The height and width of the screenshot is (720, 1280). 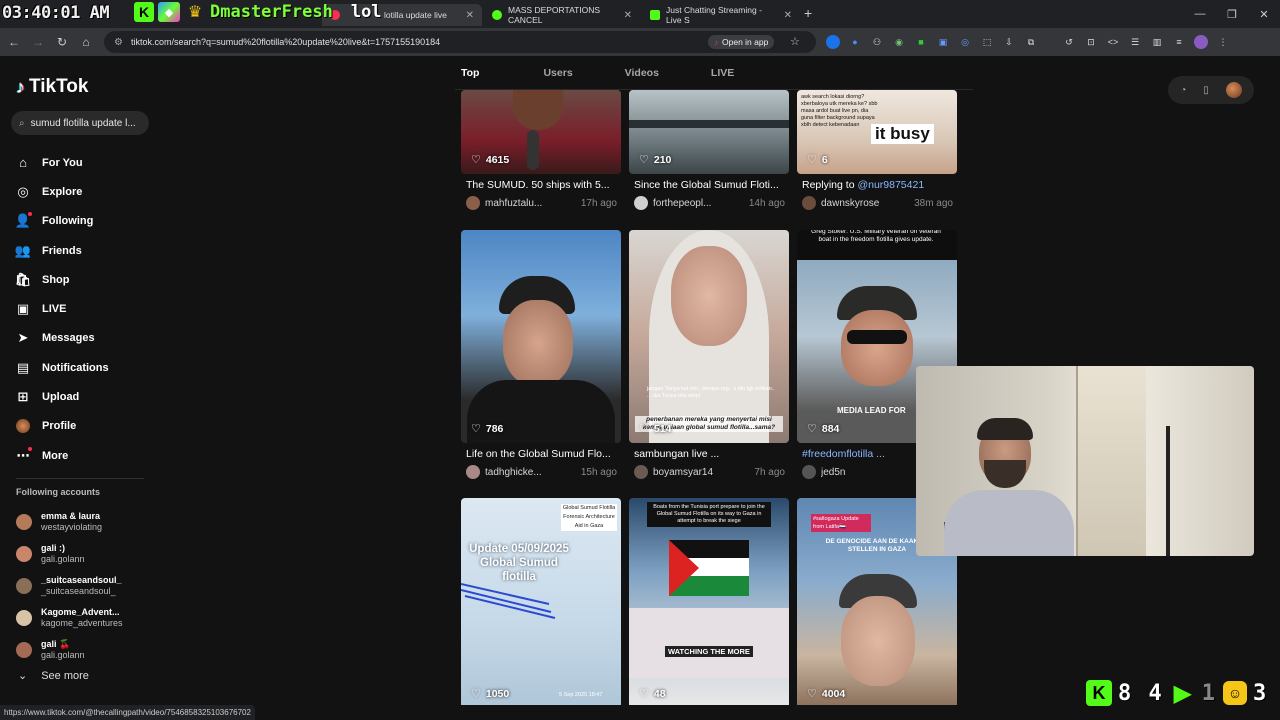 What do you see at coordinates (62, 279) in the screenshot?
I see `sidebar-item-shop: 🛍 Shop` at bounding box center [62, 279].